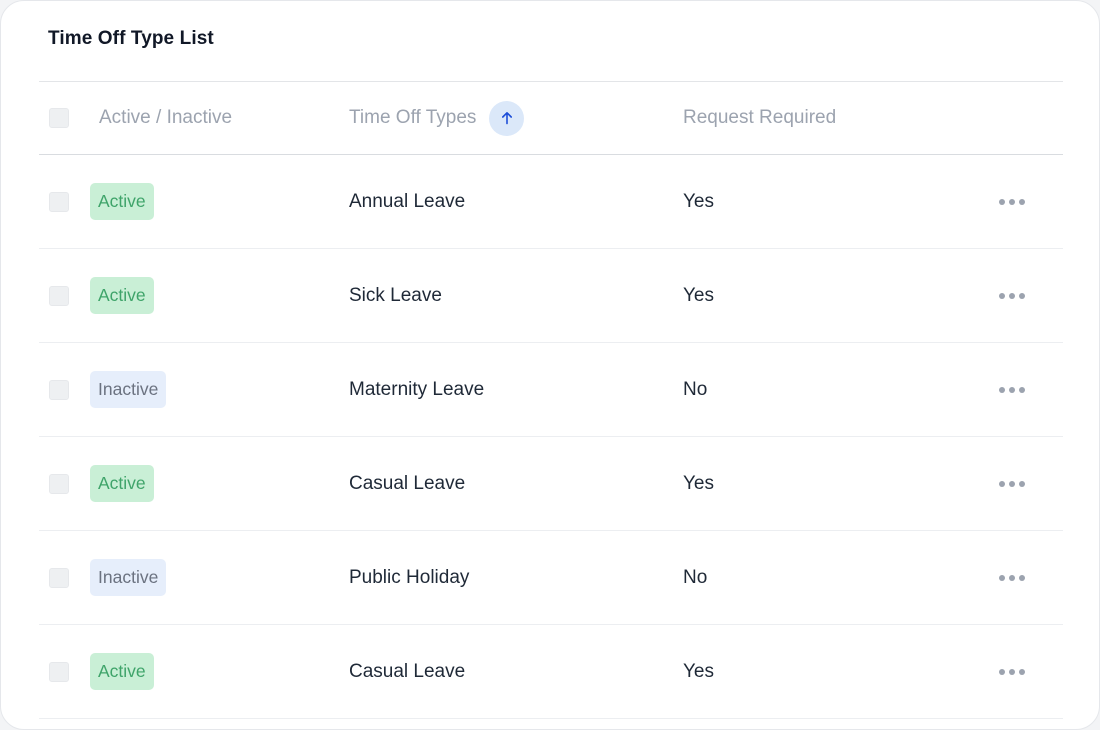 The height and width of the screenshot is (730, 1100). I want to click on header-request-required: Request Required, so click(759, 118).